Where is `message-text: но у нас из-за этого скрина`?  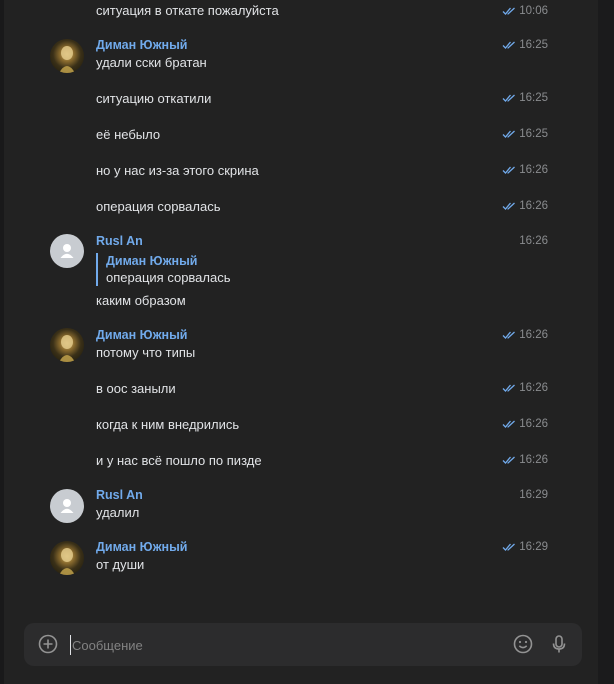 message-text: но у нас из-за этого скрина is located at coordinates (177, 170).